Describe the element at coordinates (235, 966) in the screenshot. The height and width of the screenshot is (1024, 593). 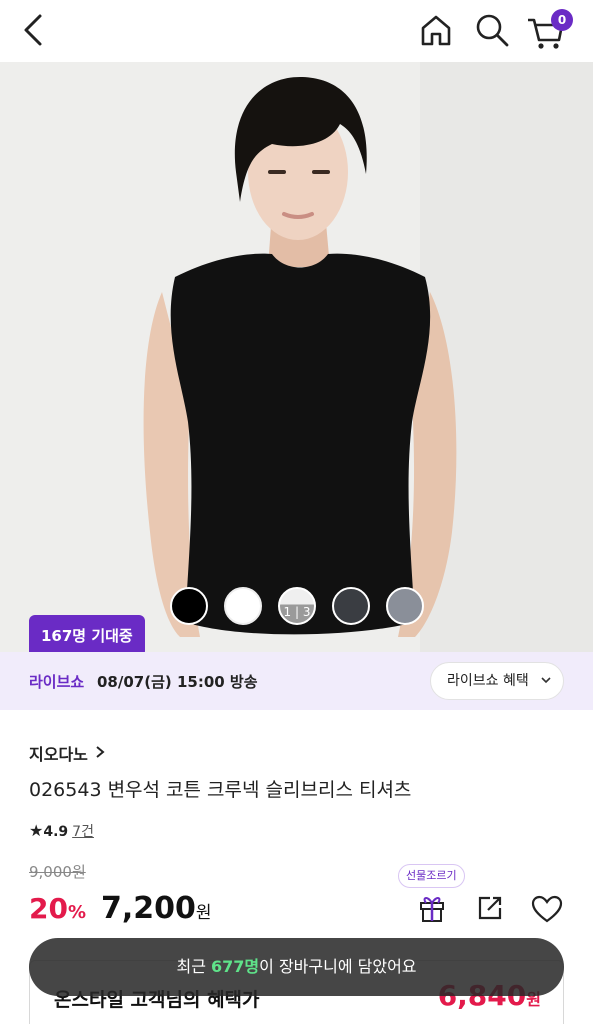
I see `toast-highlight: 677명` at that location.